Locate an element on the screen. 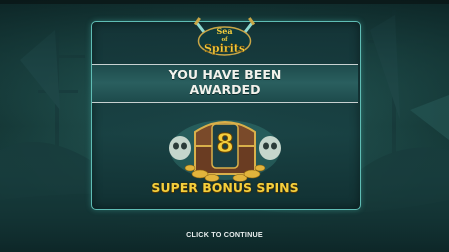 This screenshot has width=449, height=252. treasure-chest-illustration: 8 is located at coordinates (225, 148).